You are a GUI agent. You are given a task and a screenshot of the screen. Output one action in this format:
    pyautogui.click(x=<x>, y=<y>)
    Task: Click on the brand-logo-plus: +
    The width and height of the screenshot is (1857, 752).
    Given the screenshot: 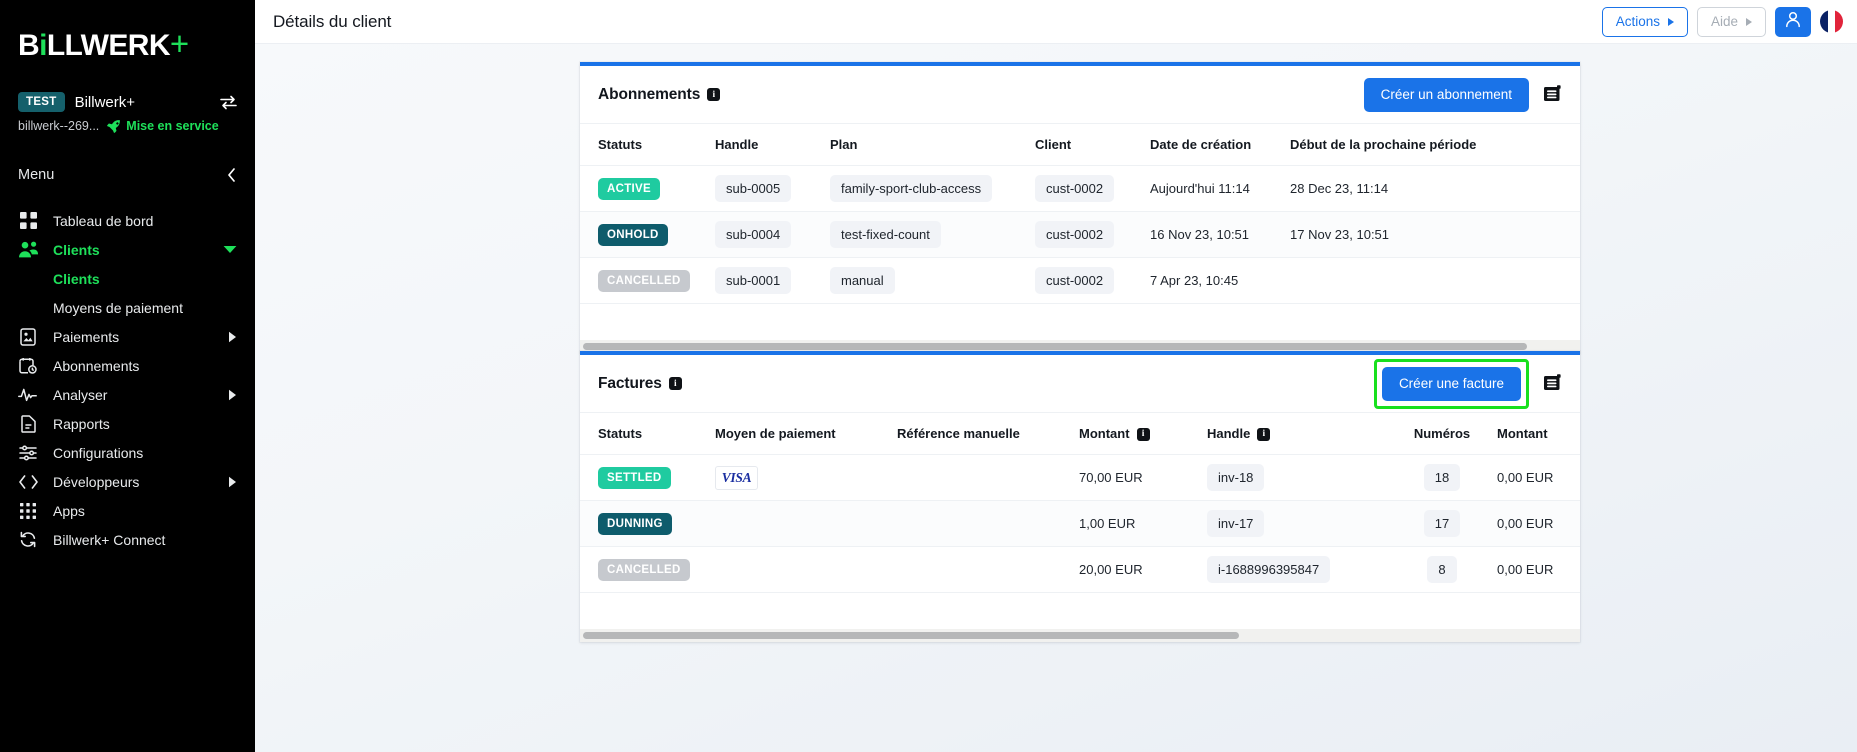 What is the action you would take?
    pyautogui.click(x=179, y=43)
    